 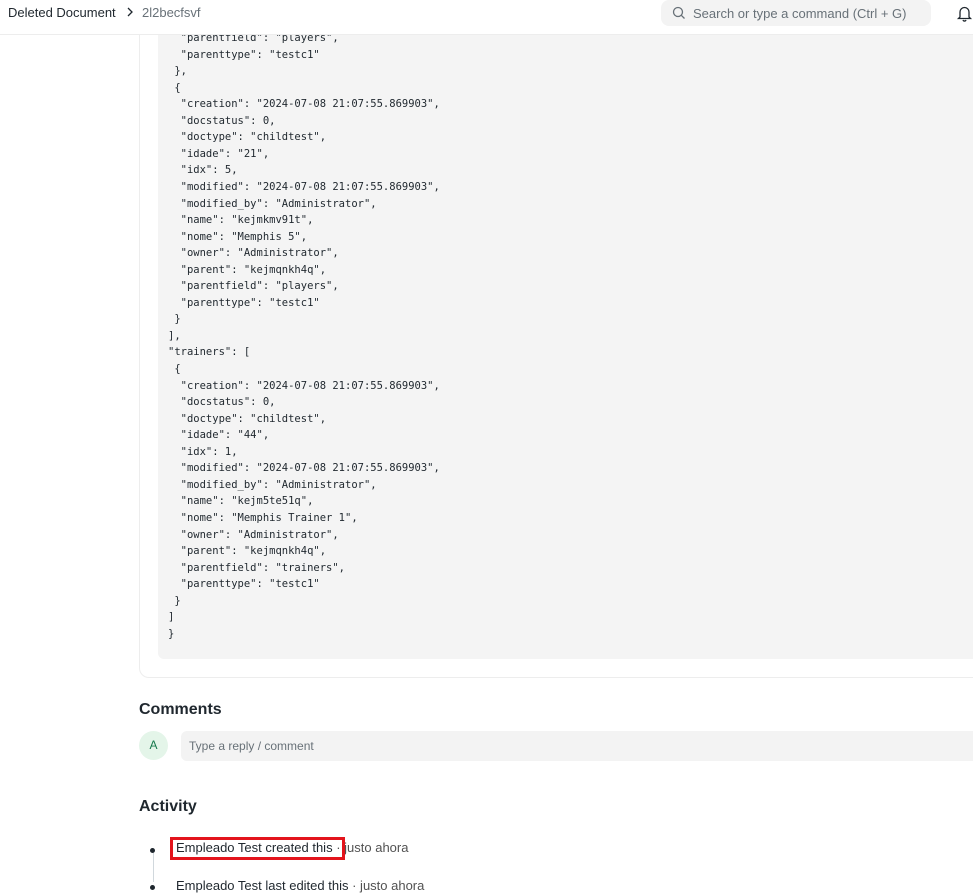 What do you see at coordinates (180, 709) in the screenshot?
I see `comments-heading: Comments` at bounding box center [180, 709].